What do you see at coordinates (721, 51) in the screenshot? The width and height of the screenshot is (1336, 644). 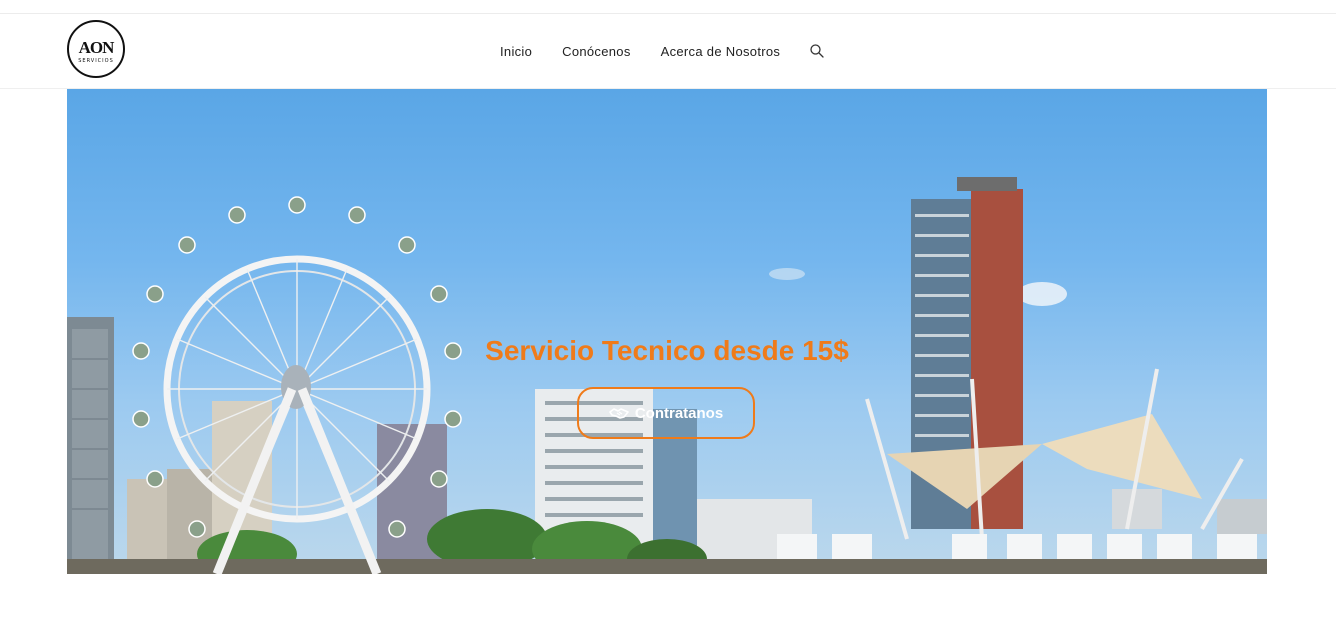 I see `nav-item-acerca: Acerca de Nosotros` at bounding box center [721, 51].